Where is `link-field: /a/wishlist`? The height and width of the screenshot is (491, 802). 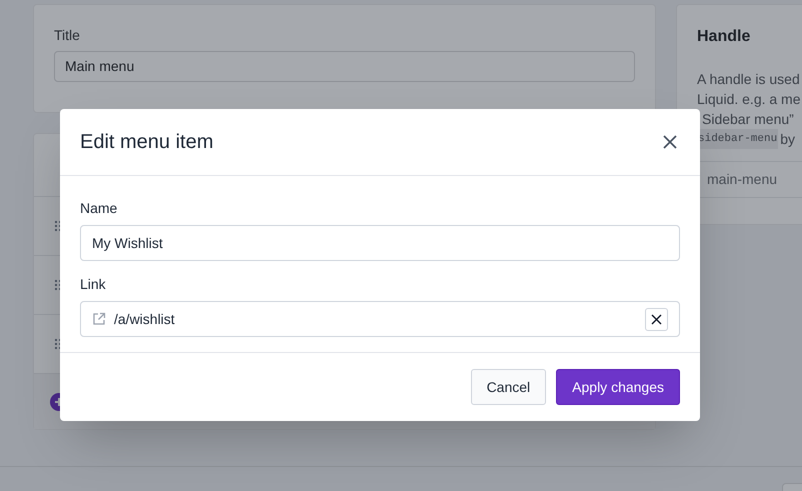 link-field: /a/wishlist is located at coordinates (380, 319).